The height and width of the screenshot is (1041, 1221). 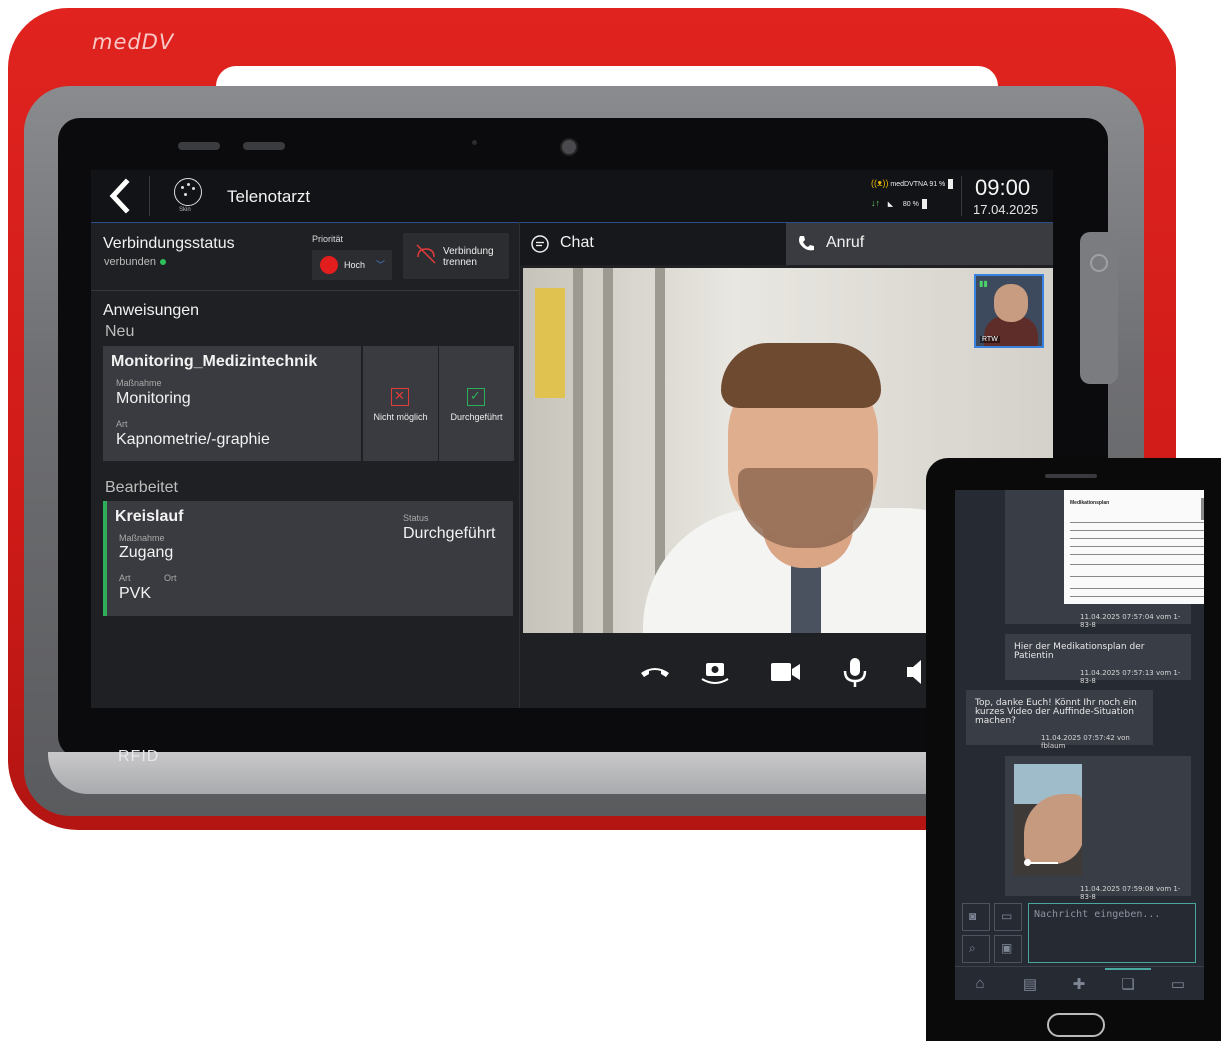 I want to click on page-title: Telenotarzt, so click(x=269, y=196).